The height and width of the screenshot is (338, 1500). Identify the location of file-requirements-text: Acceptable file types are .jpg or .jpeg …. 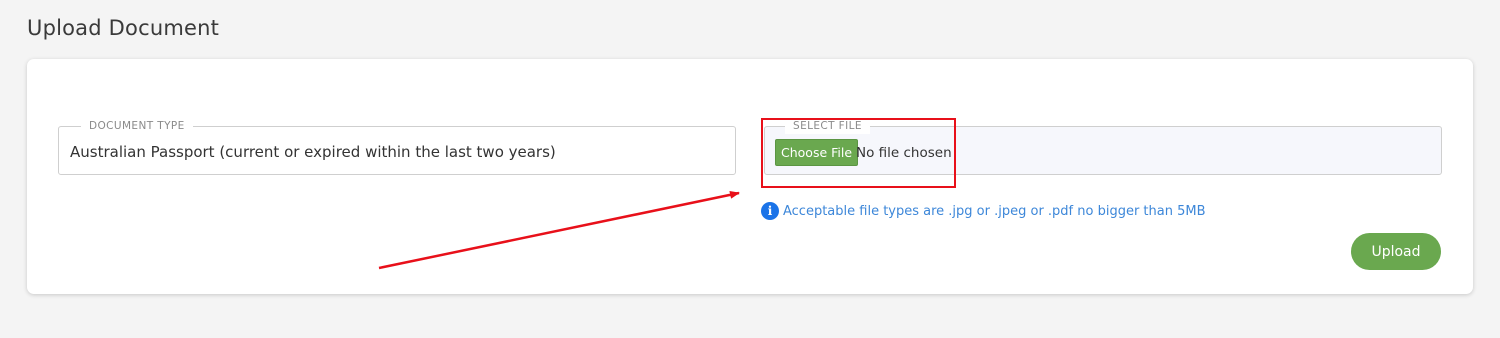
(994, 211).